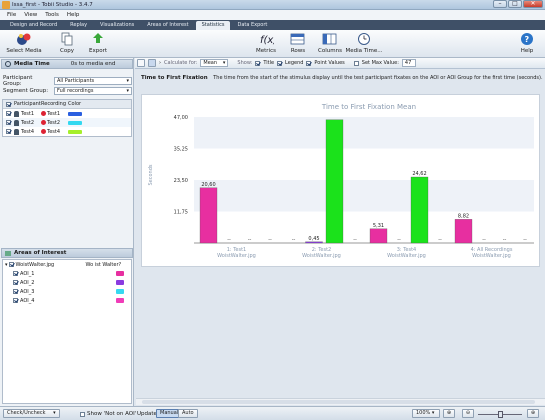 The width and height of the screenshot is (545, 420). I want to click on participant-group-label: Participant Group:, so click(18, 81).